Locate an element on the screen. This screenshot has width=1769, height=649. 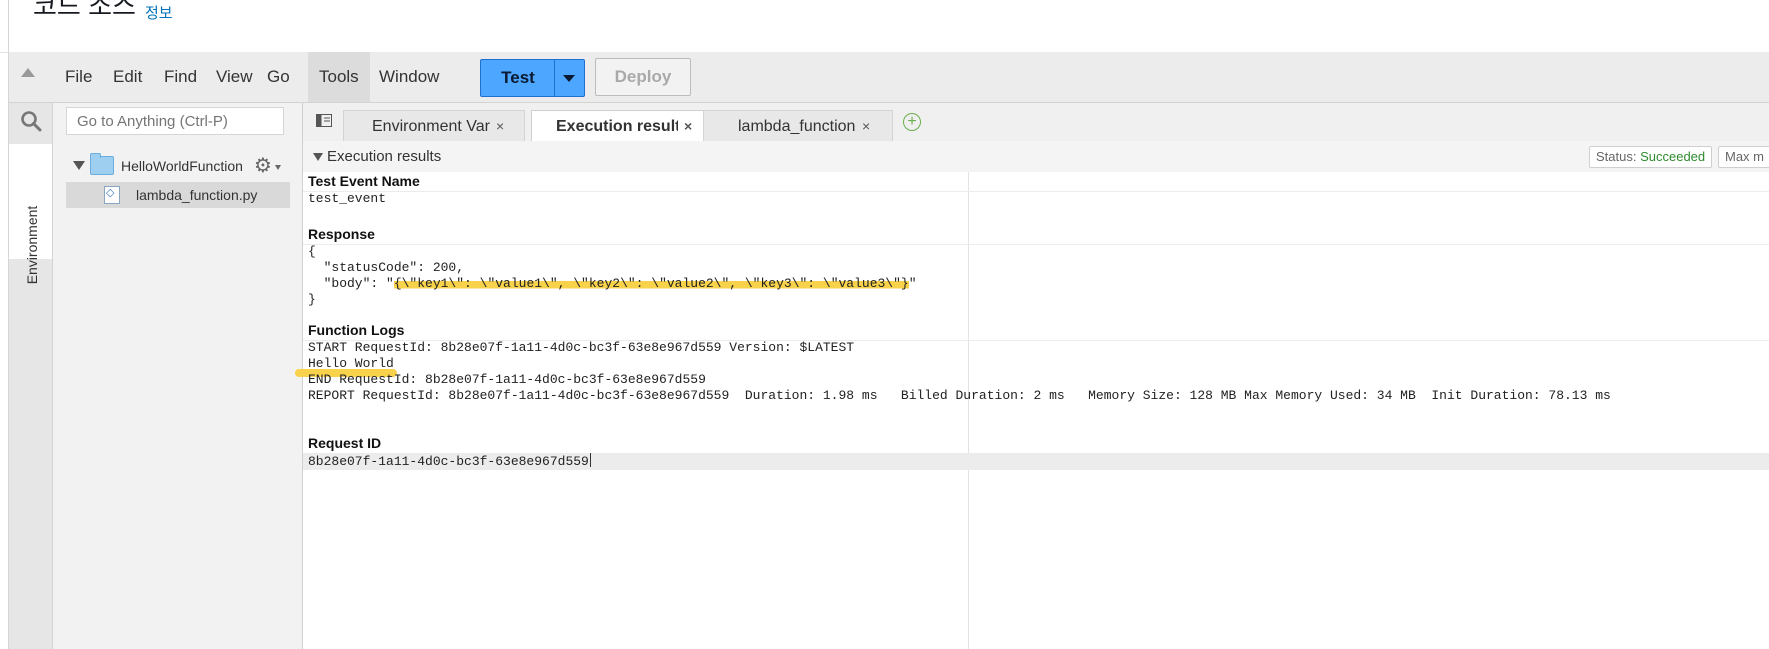
file-name: lambda_function.py is located at coordinates (197, 195).